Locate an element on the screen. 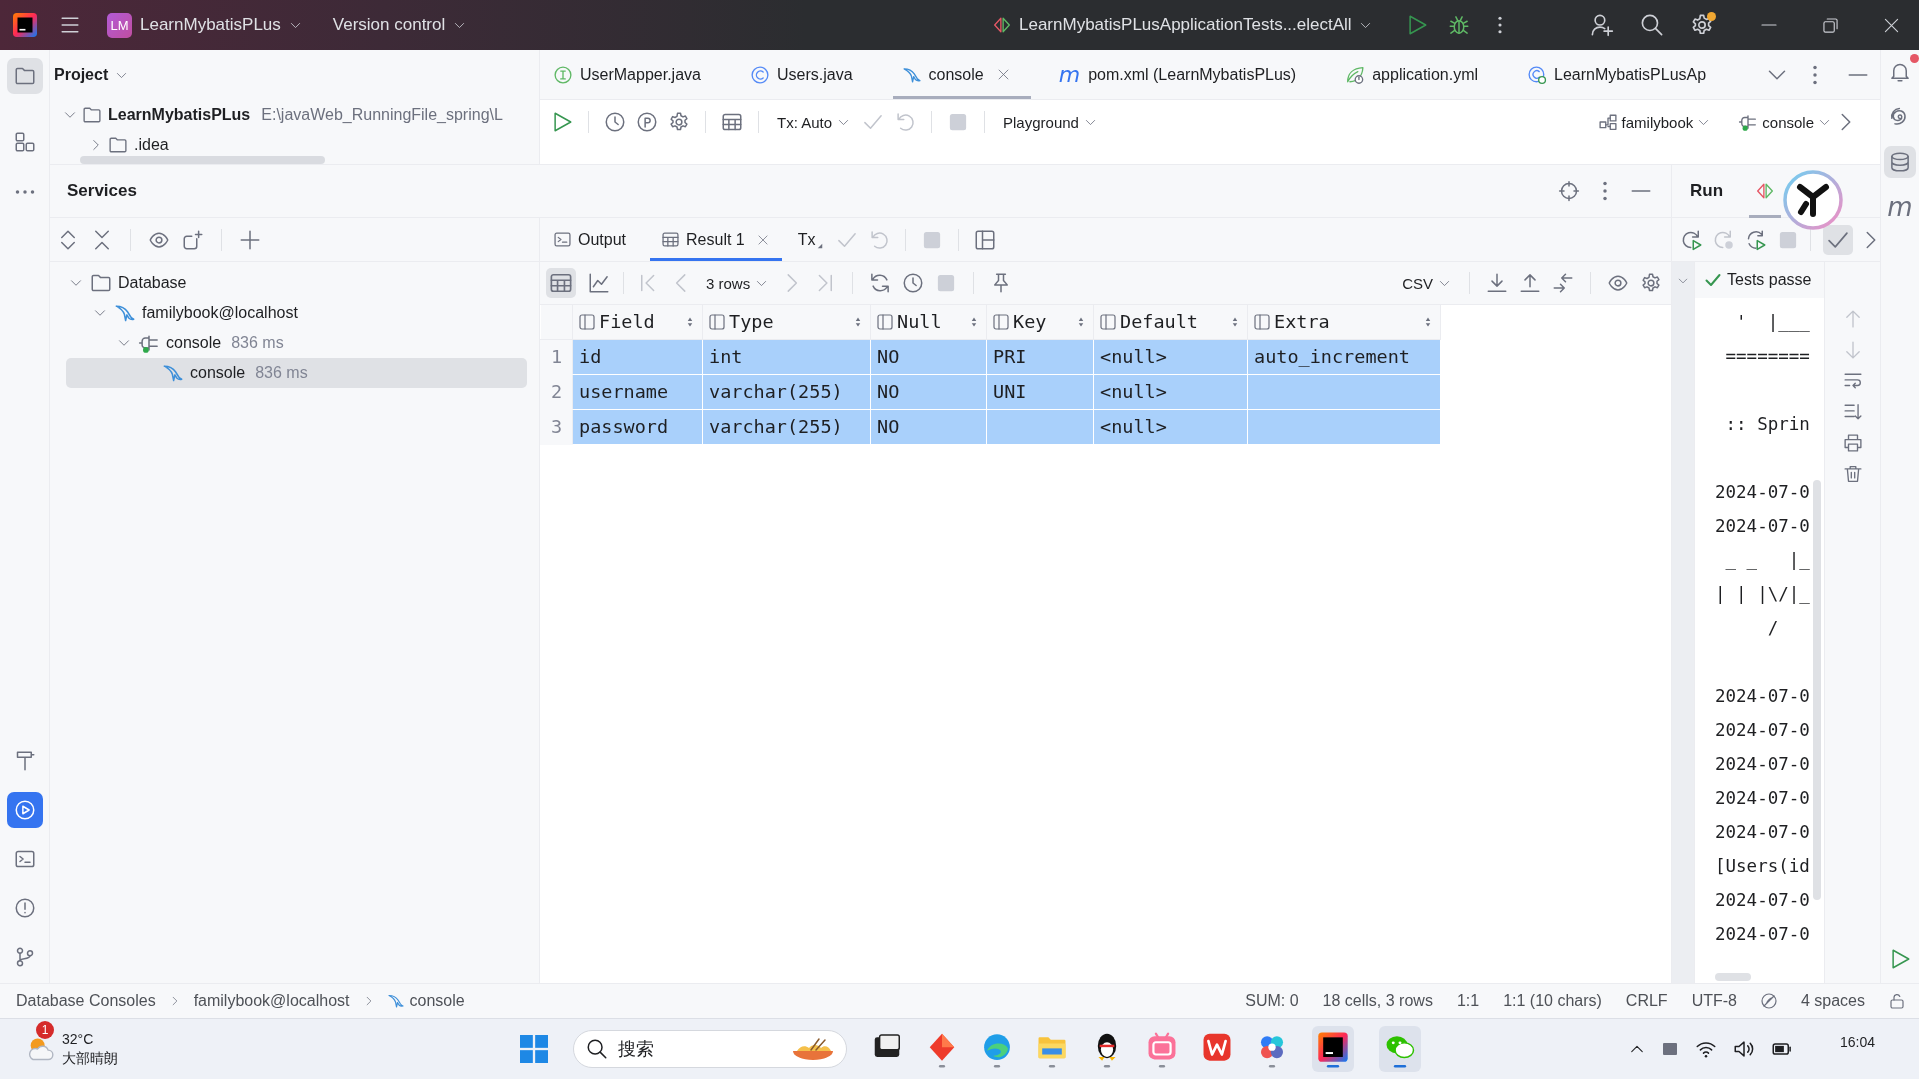  print-icon is located at coordinates (1852, 443).